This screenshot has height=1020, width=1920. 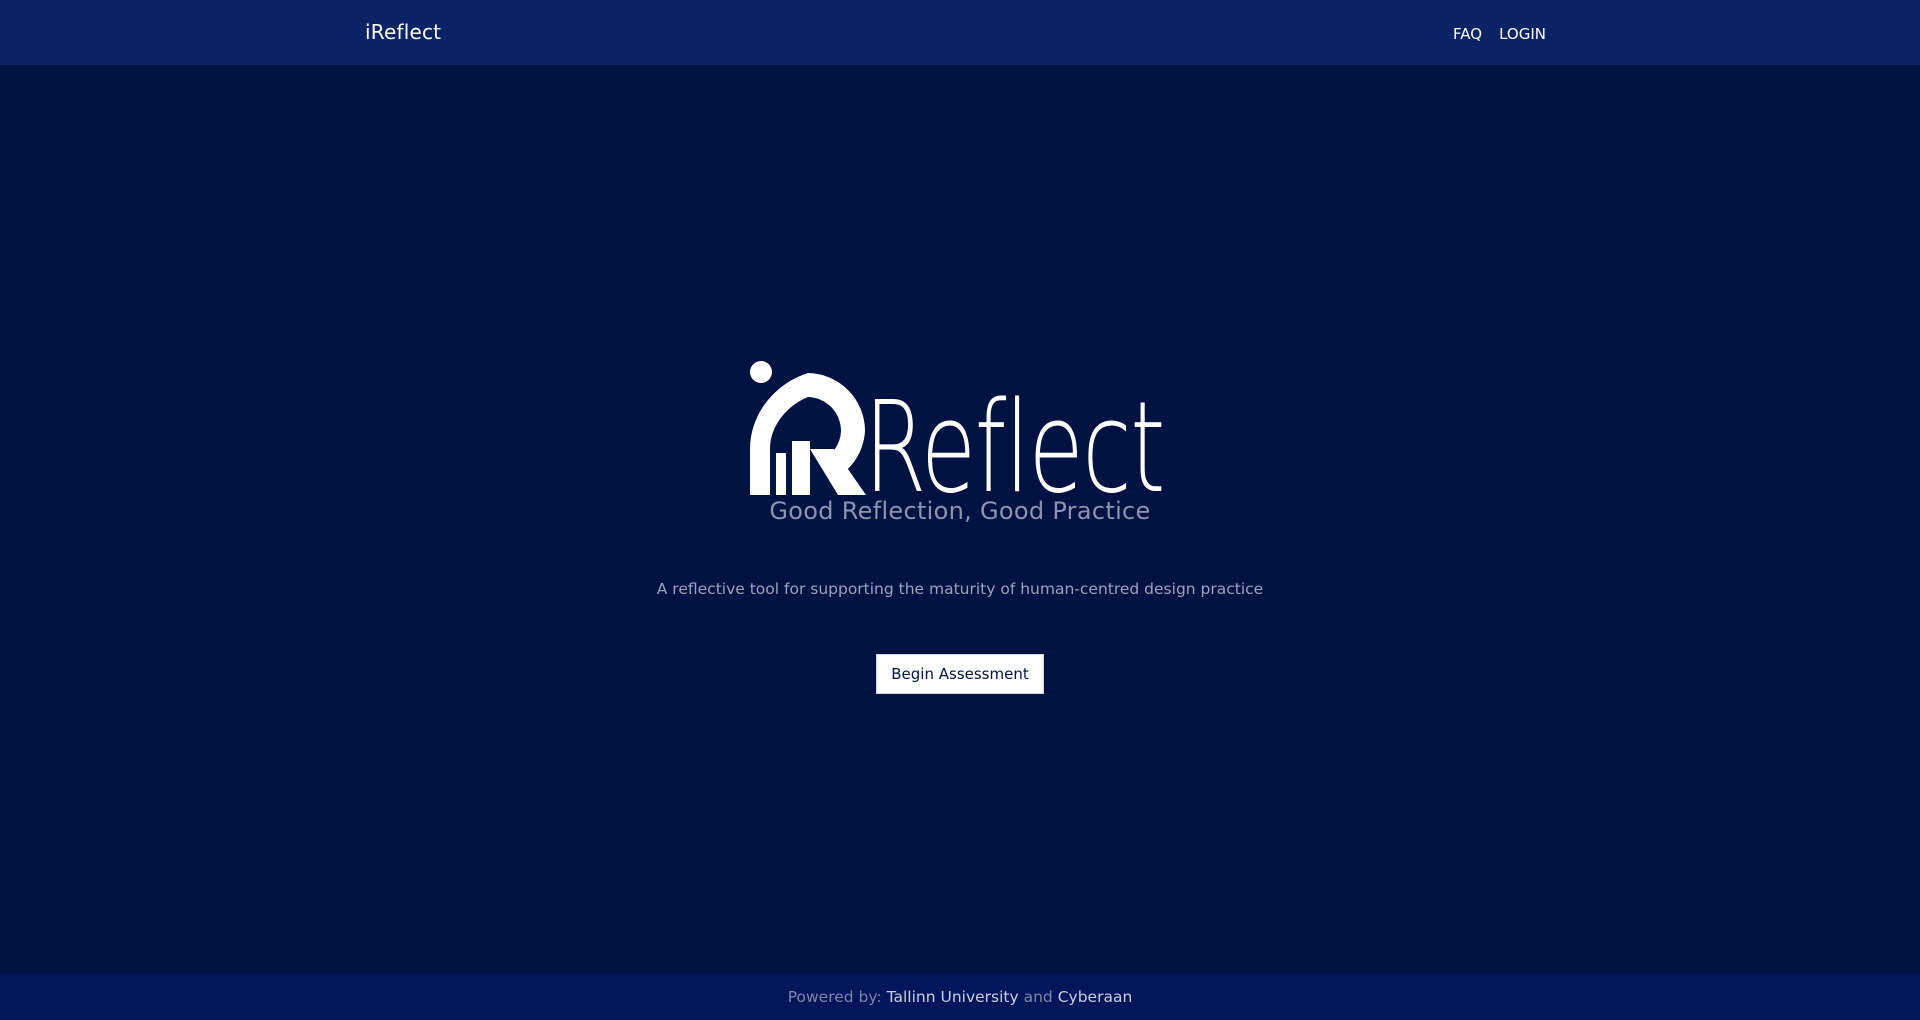 I want to click on nav-login-link: LOGIN, so click(x=1522, y=34).